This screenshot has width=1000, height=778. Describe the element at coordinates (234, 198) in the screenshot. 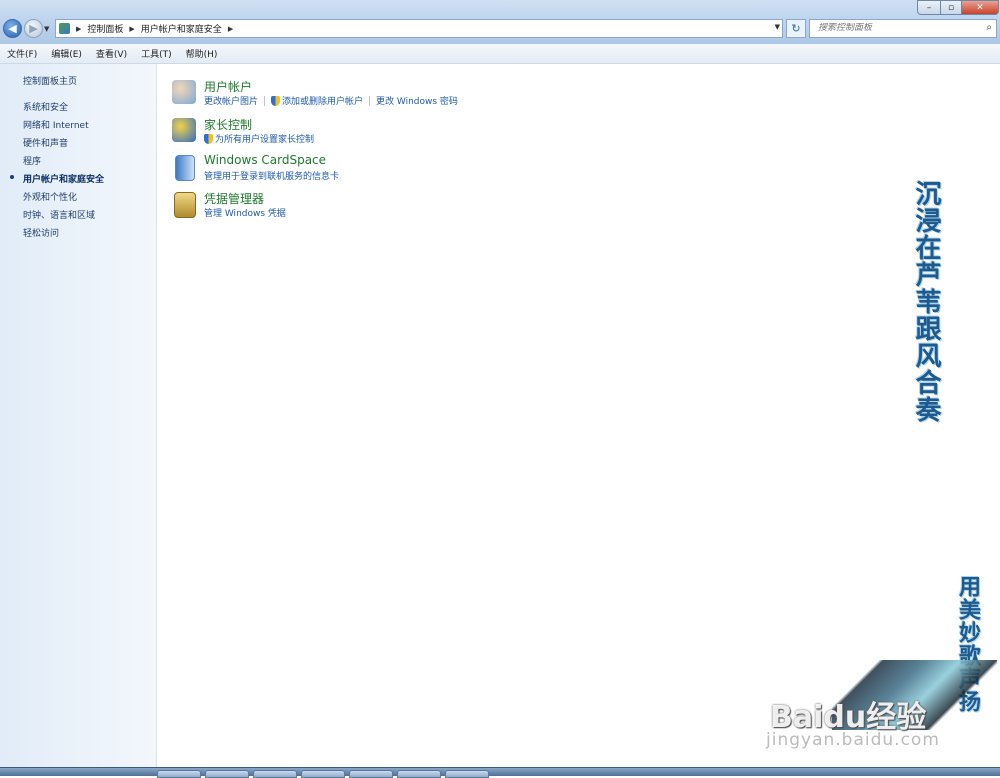

I see `category-title: 凭据管理器` at that location.